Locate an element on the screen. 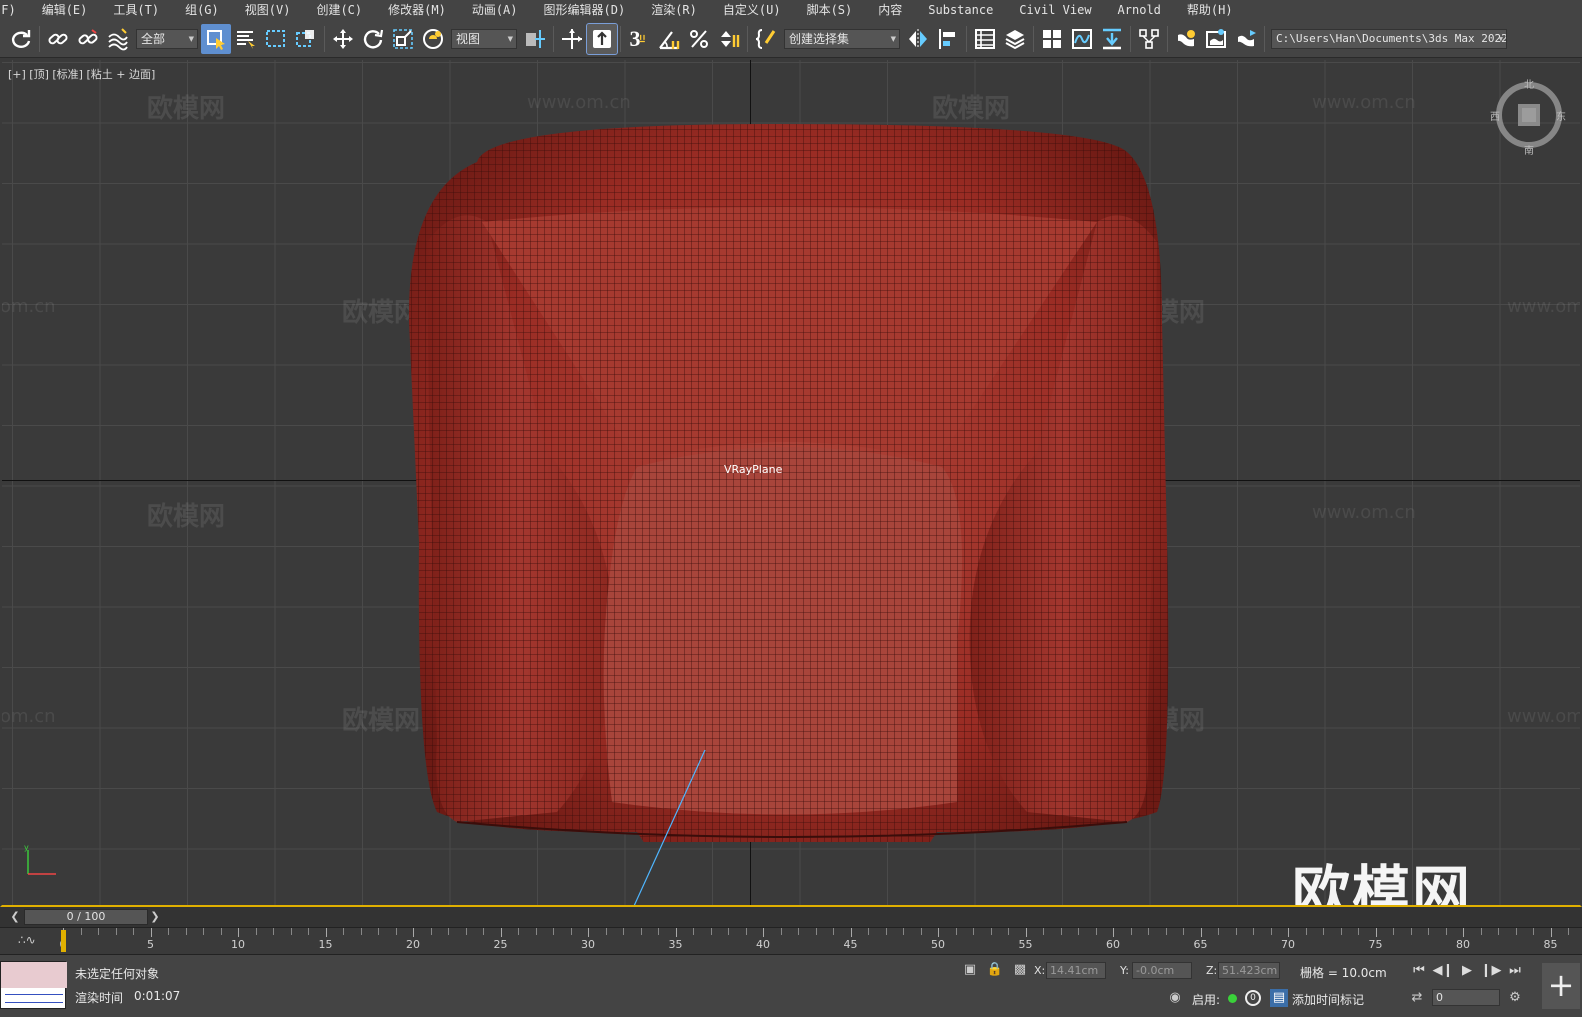 The width and height of the screenshot is (1582, 1017). time-slider: ❮ 0 / 100 ❯ is located at coordinates (791, 917).